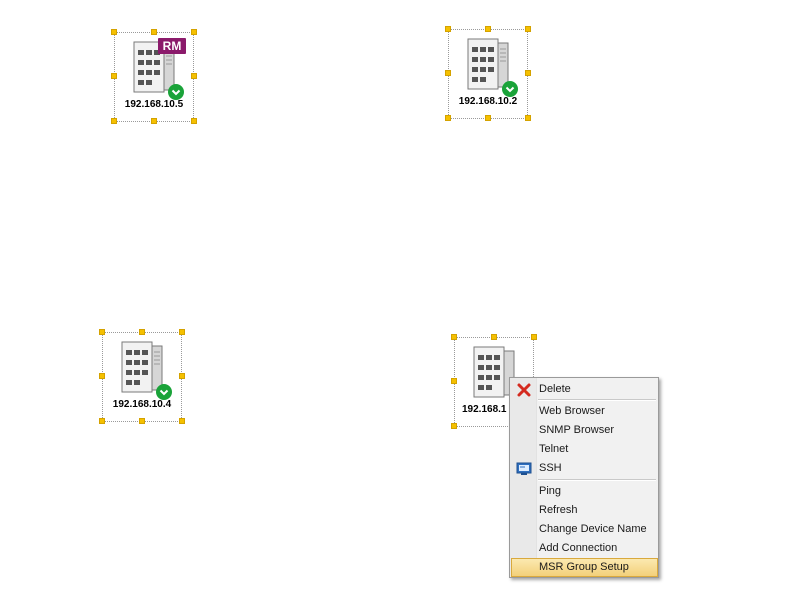 The image size is (800, 600). What do you see at coordinates (576, 430) in the screenshot?
I see `menu-item-label: SNMP Browser` at bounding box center [576, 430].